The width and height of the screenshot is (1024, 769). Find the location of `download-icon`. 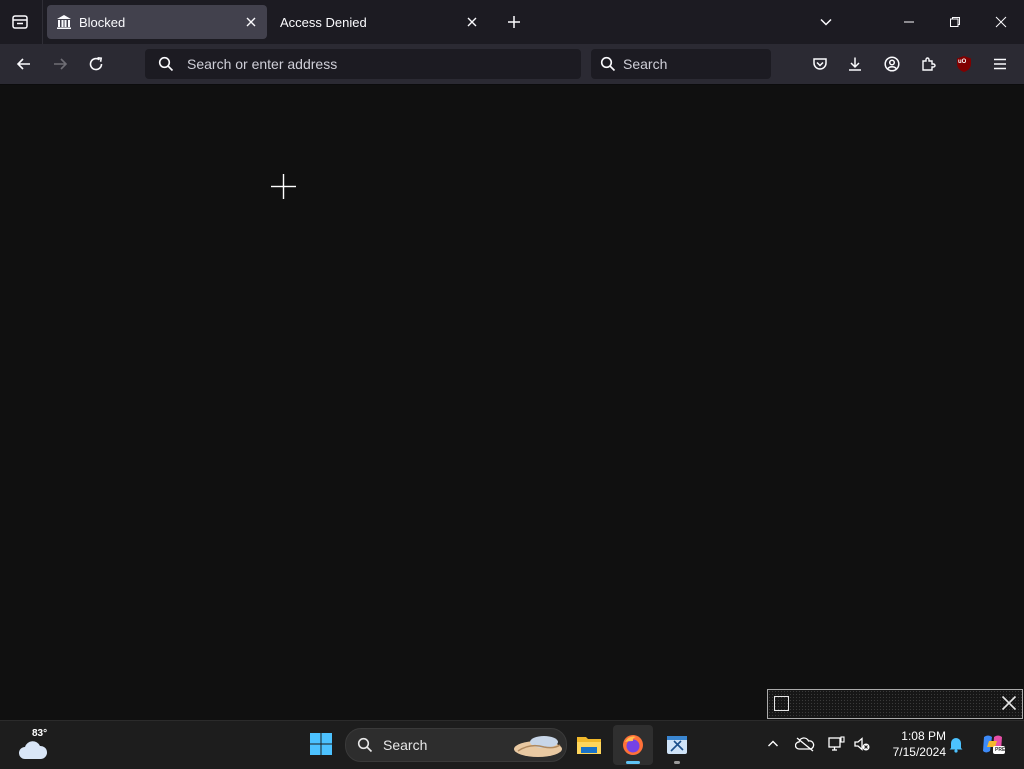

download-icon is located at coordinates (855, 64).